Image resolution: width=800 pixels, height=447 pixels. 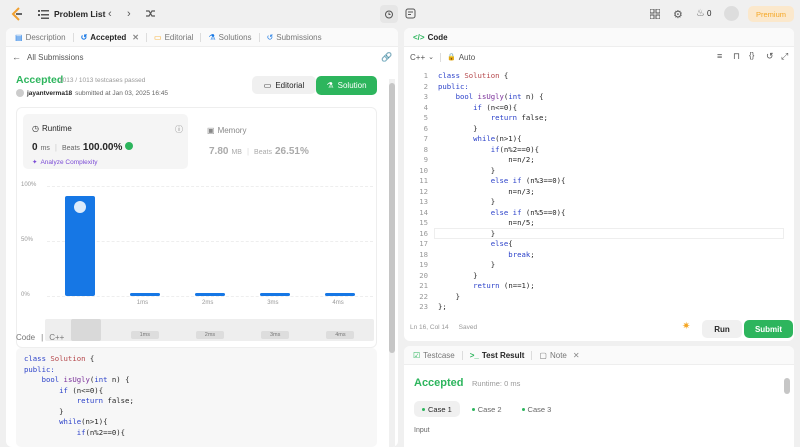 I want to click on code-token: bool, so click(x=52, y=379).